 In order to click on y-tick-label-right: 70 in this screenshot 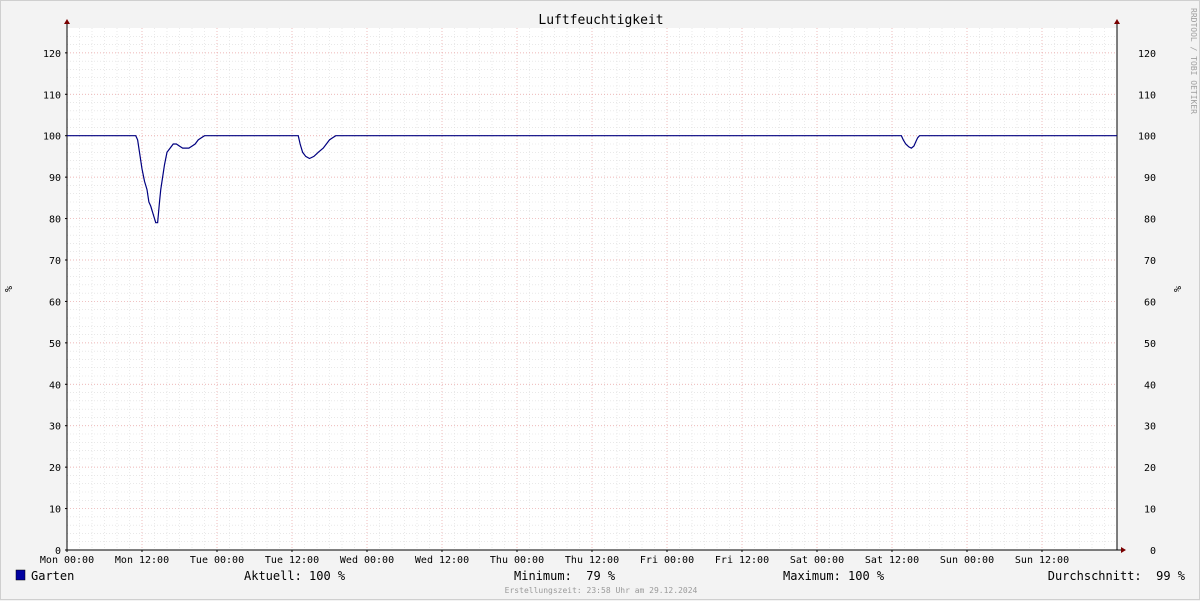, I will do `click(1150, 261)`.